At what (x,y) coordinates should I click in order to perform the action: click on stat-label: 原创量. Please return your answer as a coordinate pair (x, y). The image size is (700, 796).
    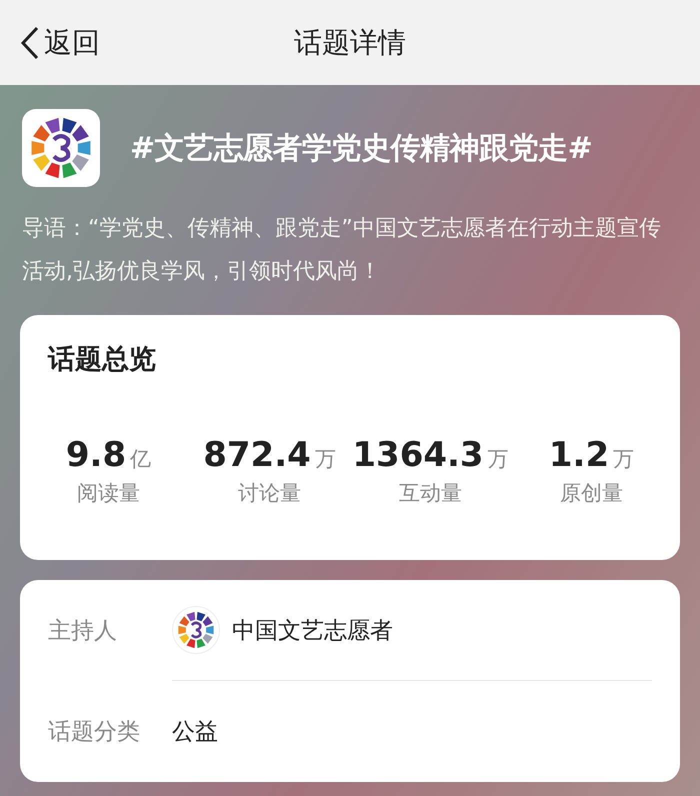
    Looking at the image, I should click on (591, 493).